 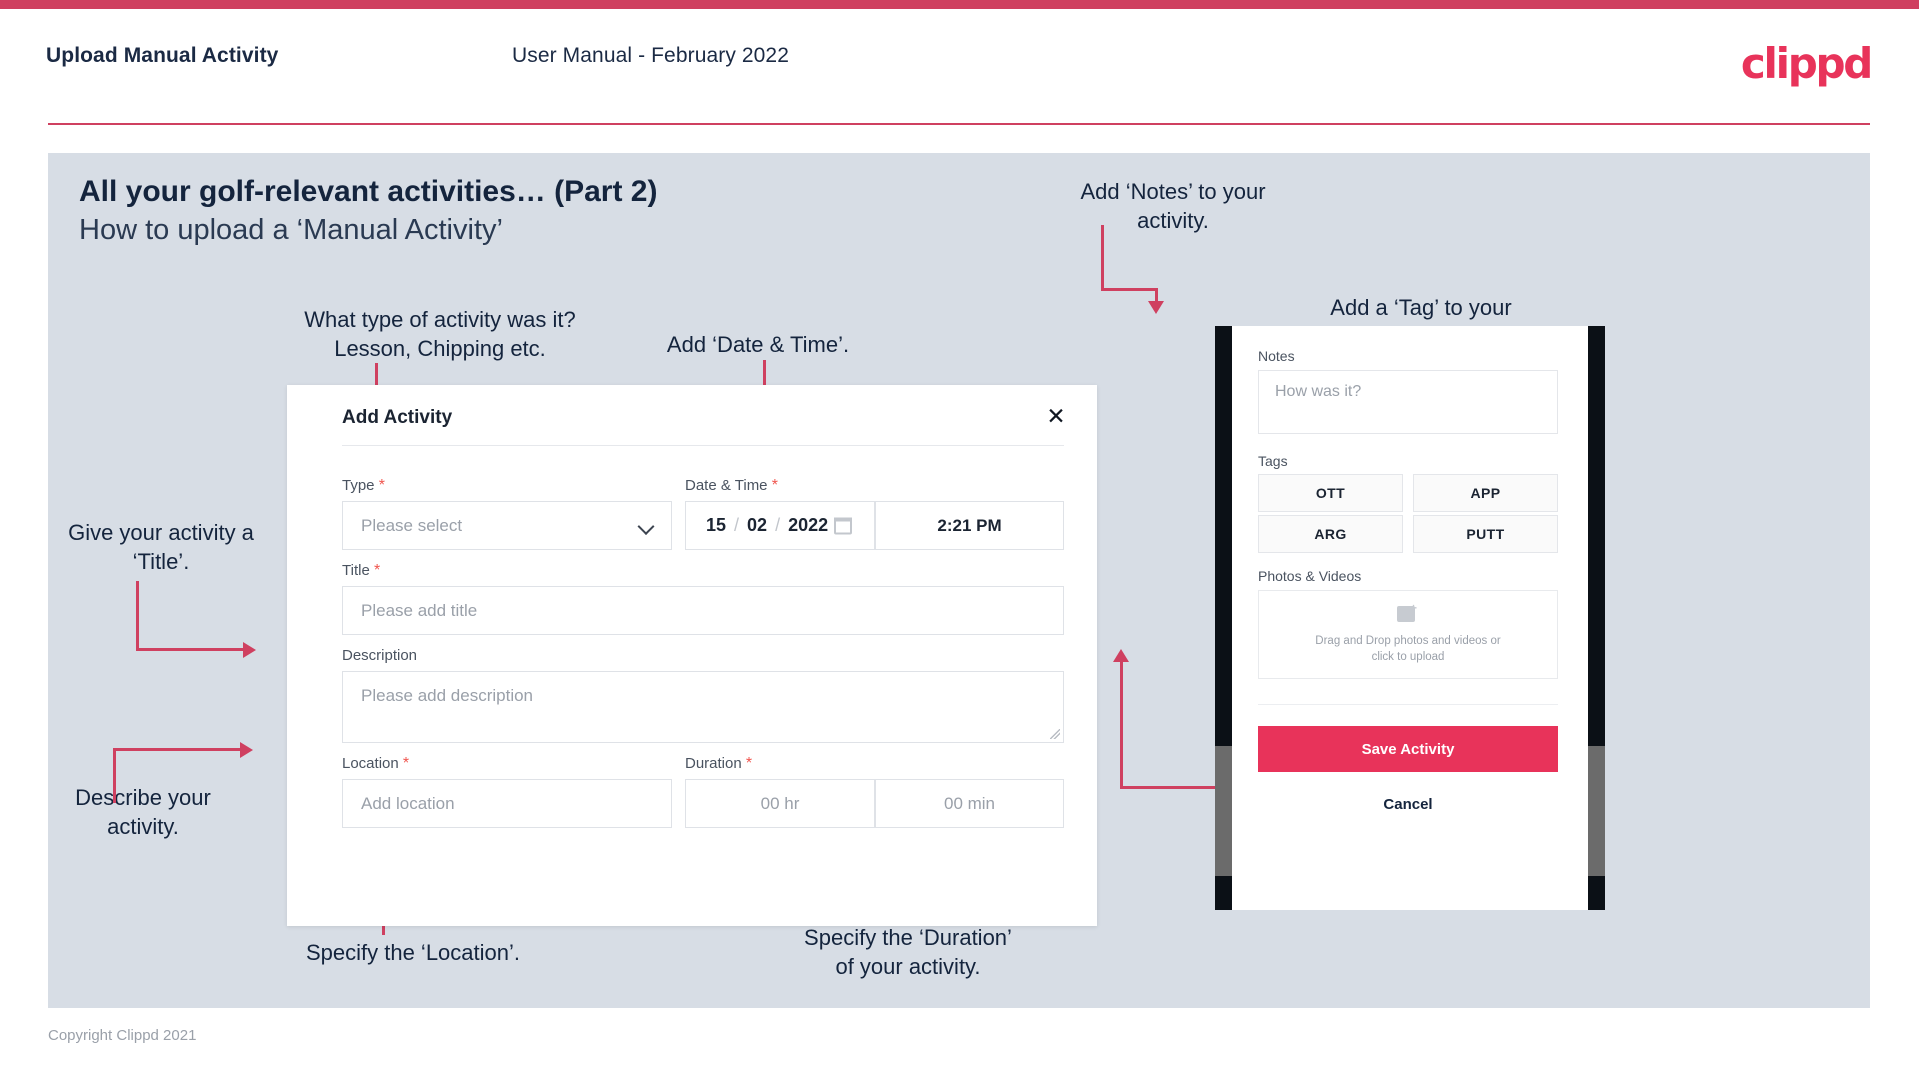 I want to click on save-activity-button: Save Activity, so click(x=1408, y=749).